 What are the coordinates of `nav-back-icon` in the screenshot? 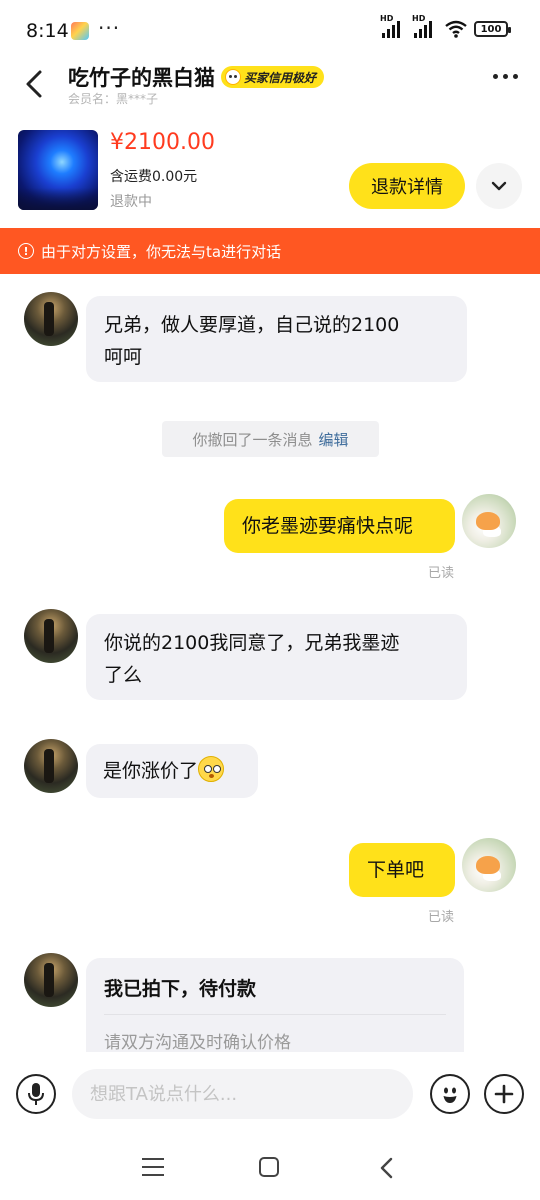 It's located at (387, 1168).